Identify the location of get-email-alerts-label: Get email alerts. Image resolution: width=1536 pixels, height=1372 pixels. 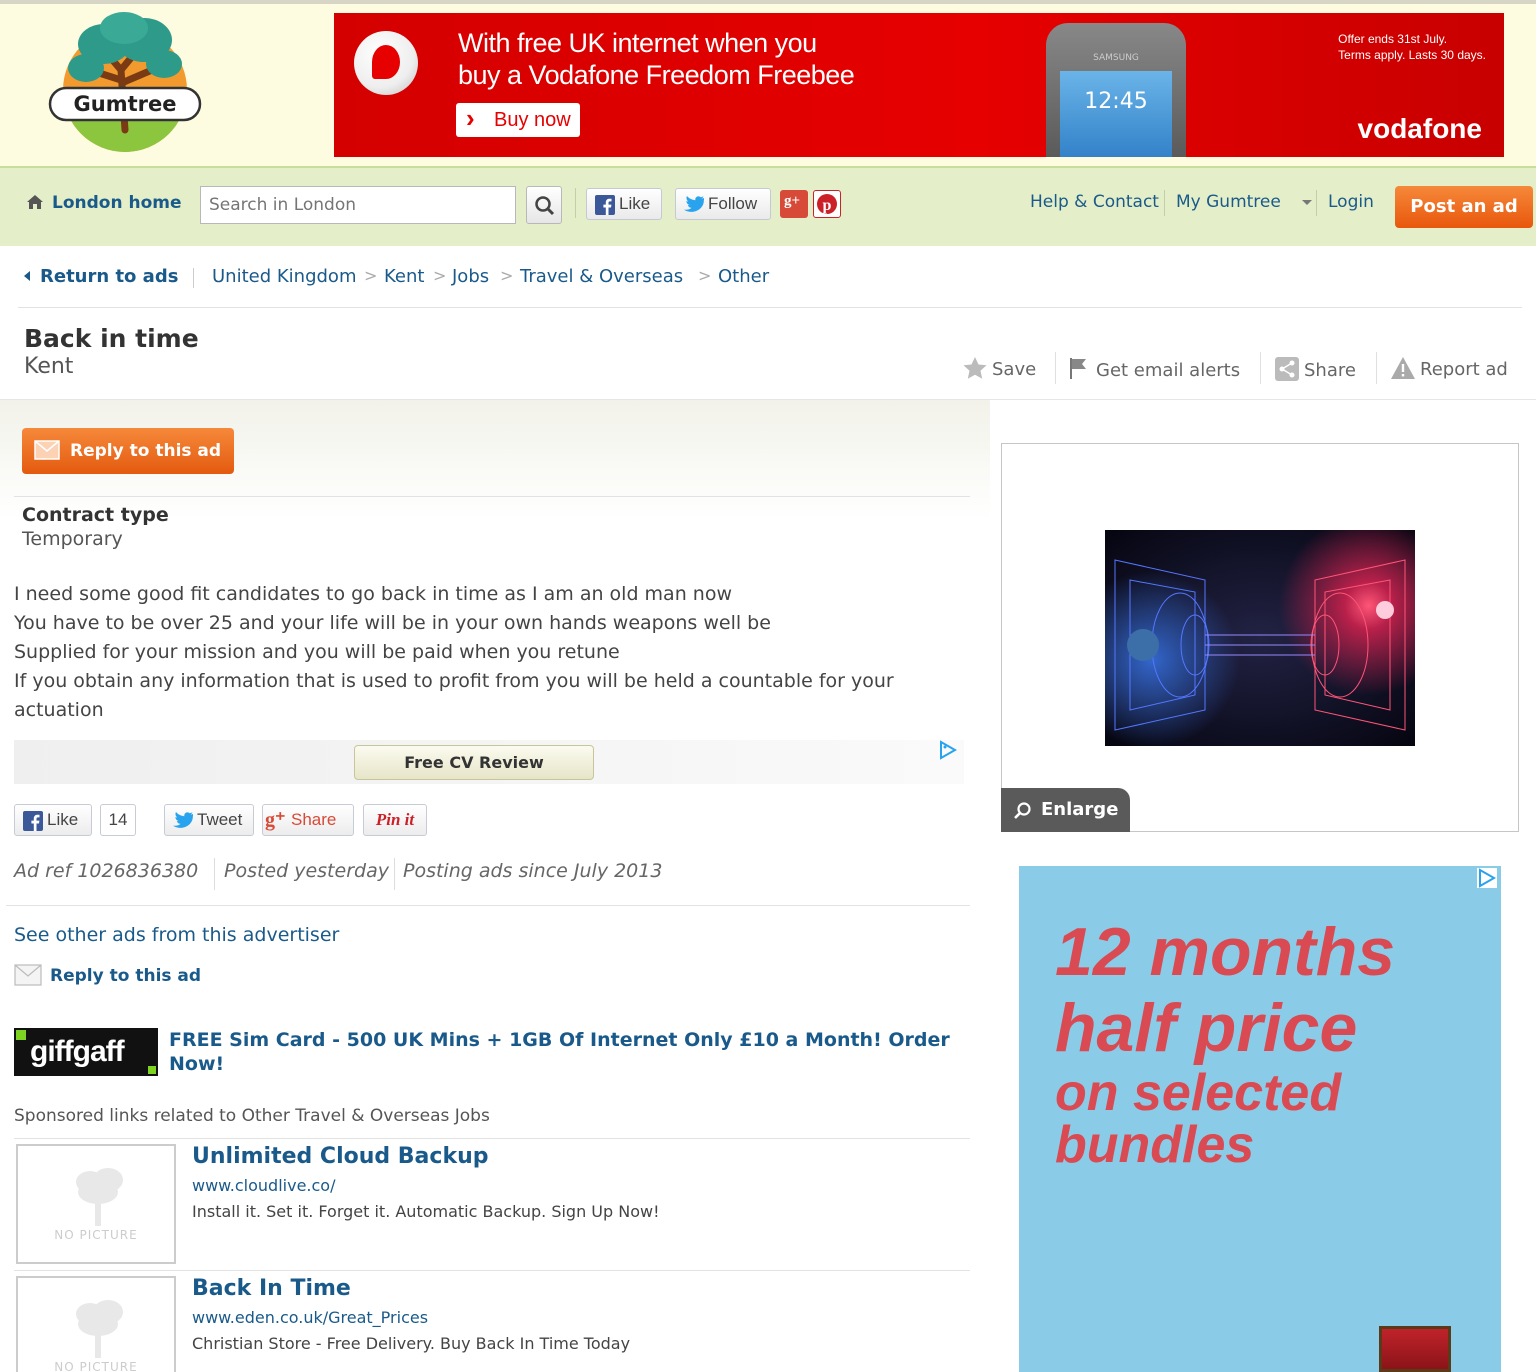
(1168, 370).